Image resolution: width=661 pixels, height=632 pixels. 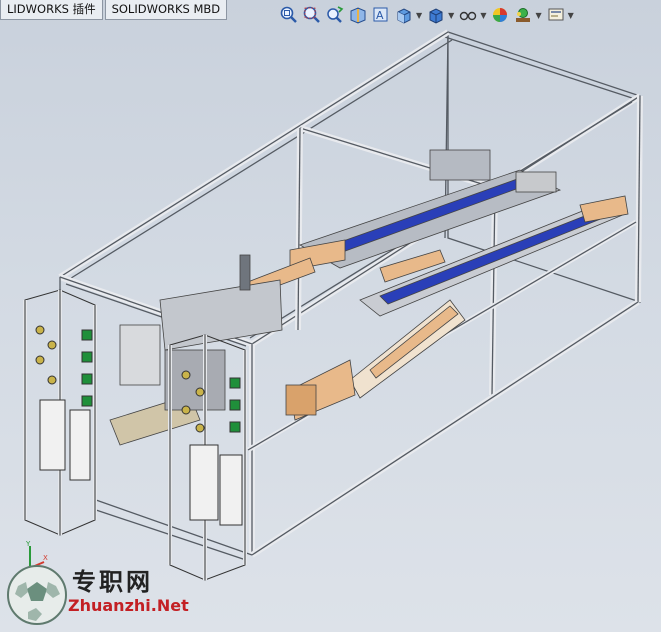 I want to click on edit-appearance-icon, so click(x=500, y=15).